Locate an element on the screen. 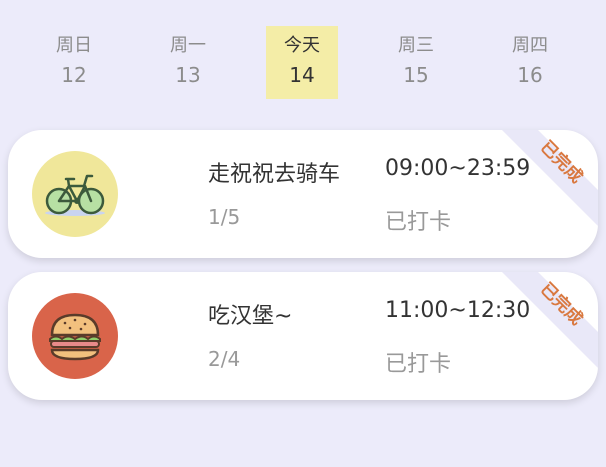 The image size is (606, 467). bicycle-icon is located at coordinates (75, 195).